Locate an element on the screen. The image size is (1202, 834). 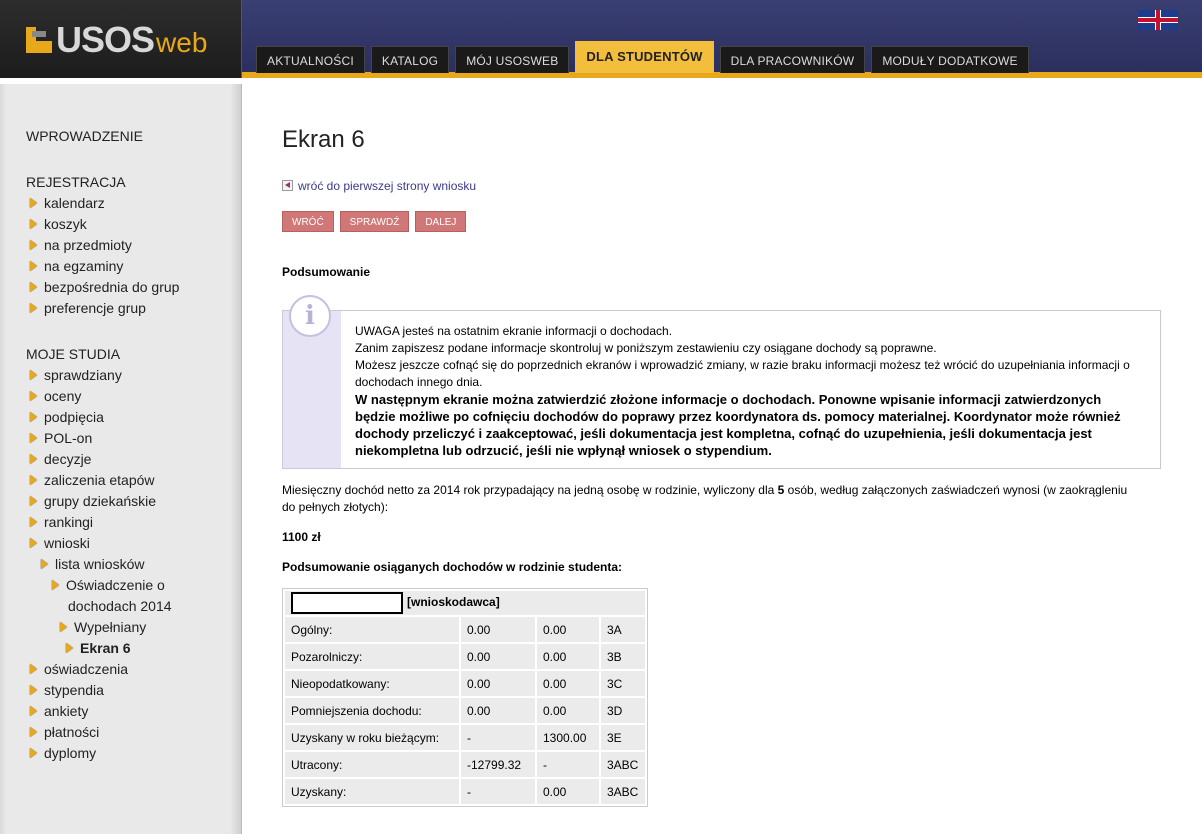
table-cell: 3B is located at coordinates (623, 656).